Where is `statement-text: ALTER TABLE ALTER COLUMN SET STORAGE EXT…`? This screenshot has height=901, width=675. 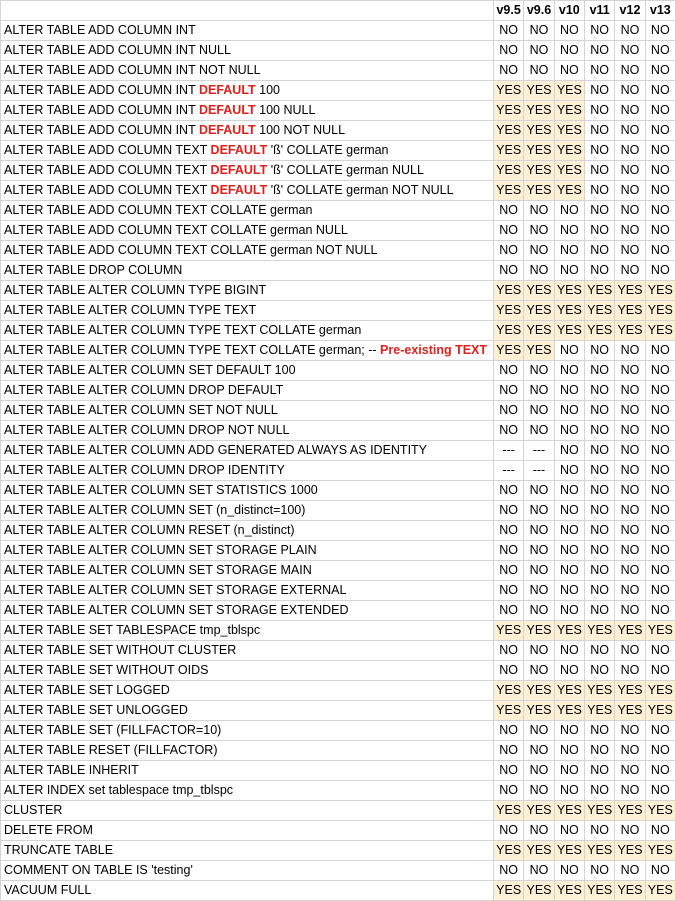 statement-text: ALTER TABLE ALTER COLUMN SET STORAGE EXT… is located at coordinates (176, 610).